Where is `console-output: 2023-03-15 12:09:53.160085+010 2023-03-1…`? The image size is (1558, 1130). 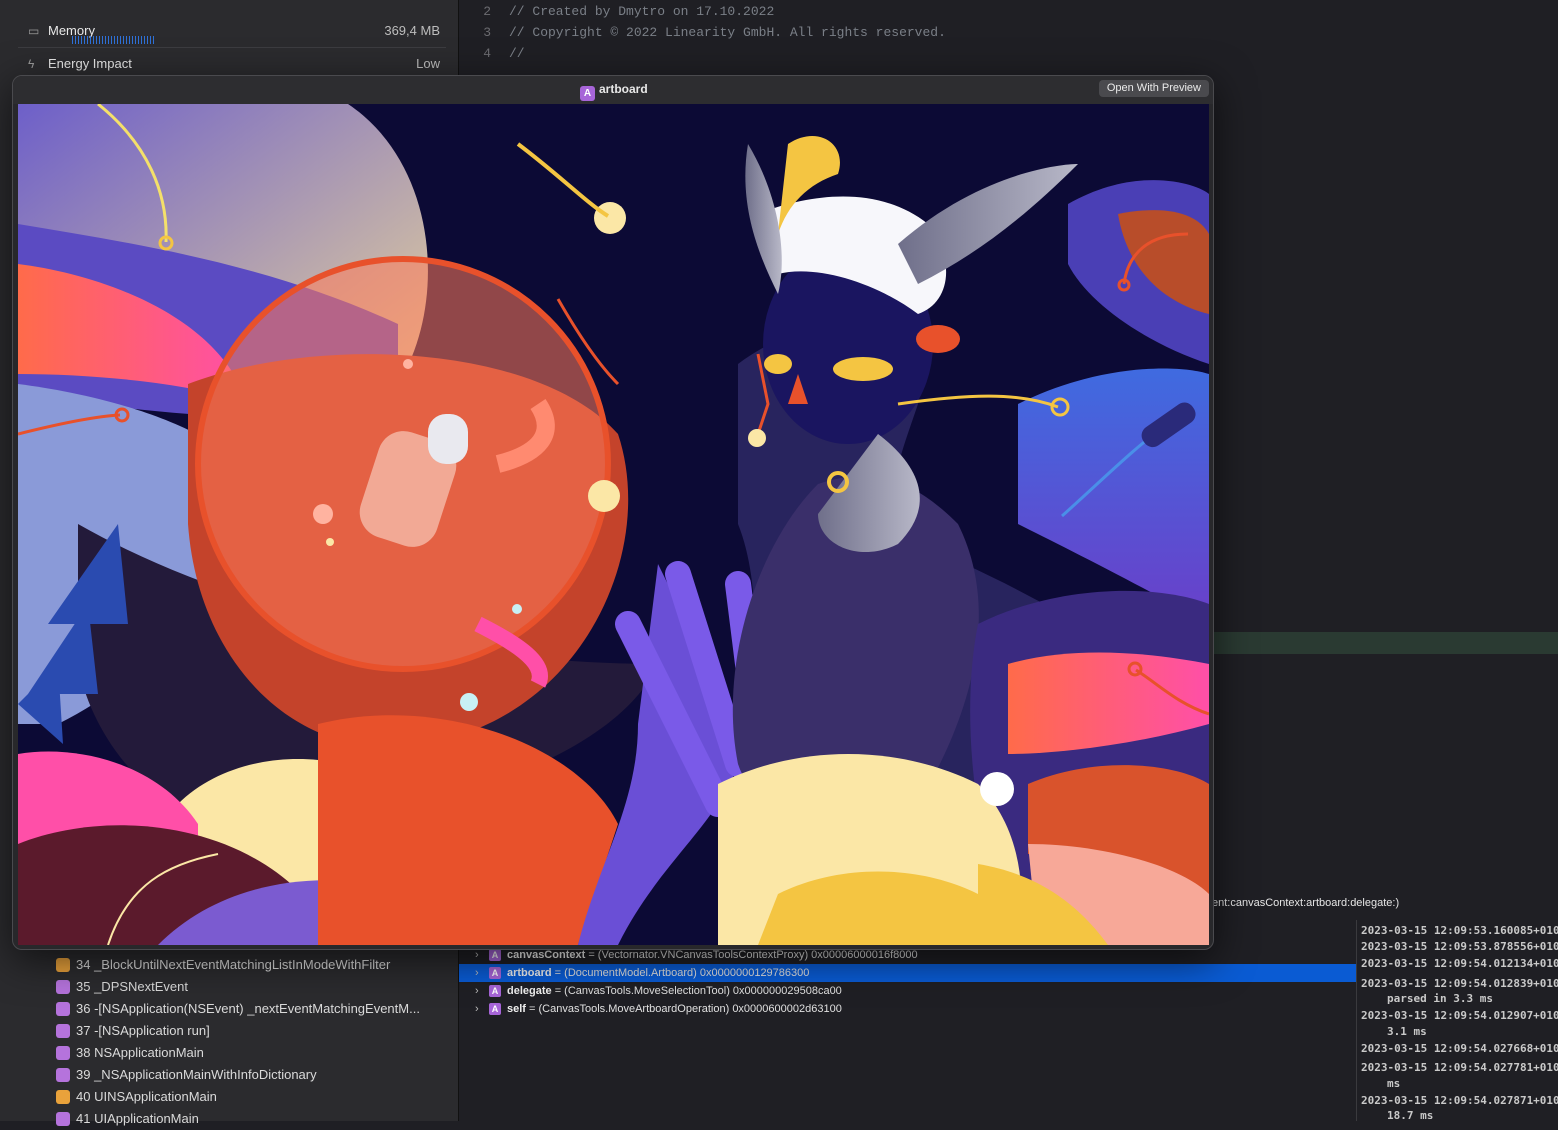 console-output: 2023-03-15 12:09:53.160085+010 2023-03-1… is located at coordinates (1457, 1020).